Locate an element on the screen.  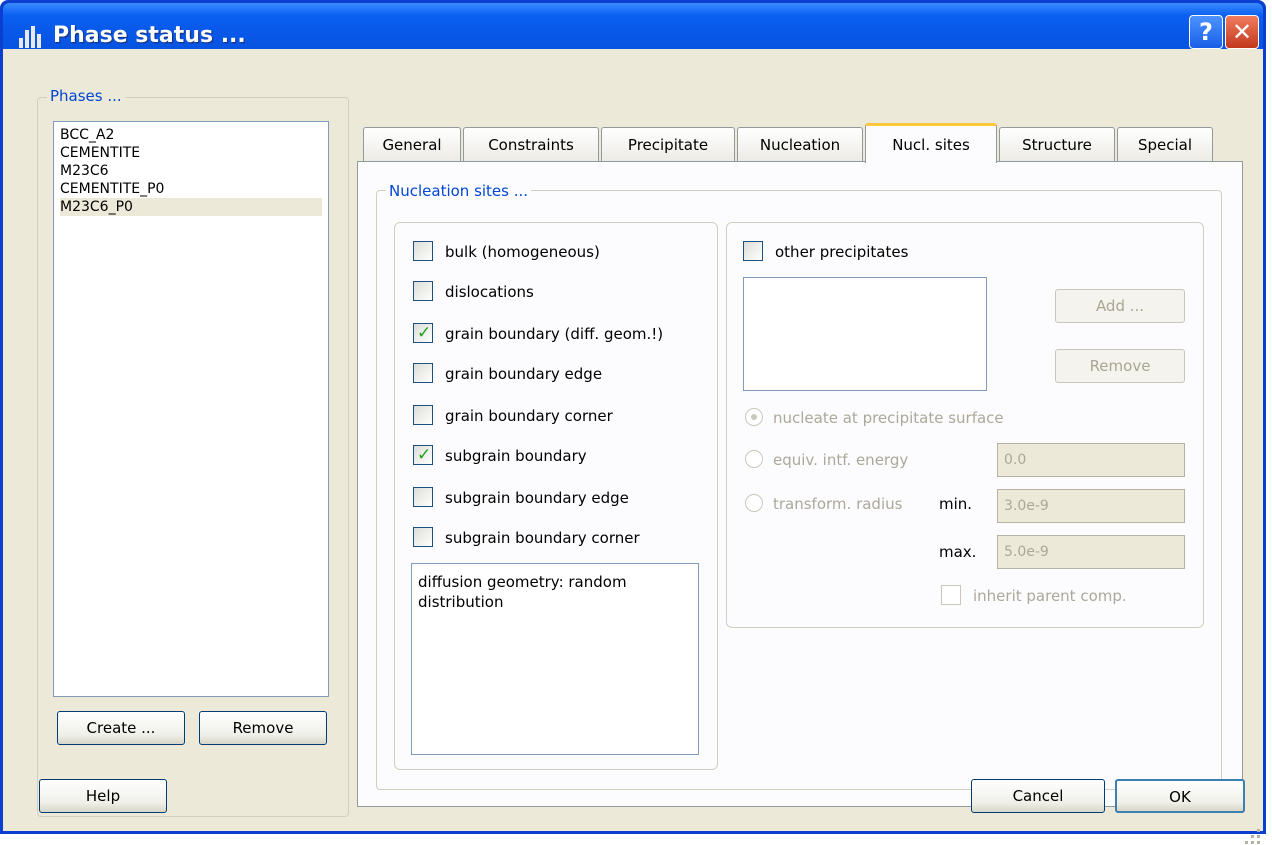
ok-button: OK is located at coordinates (1180, 796).